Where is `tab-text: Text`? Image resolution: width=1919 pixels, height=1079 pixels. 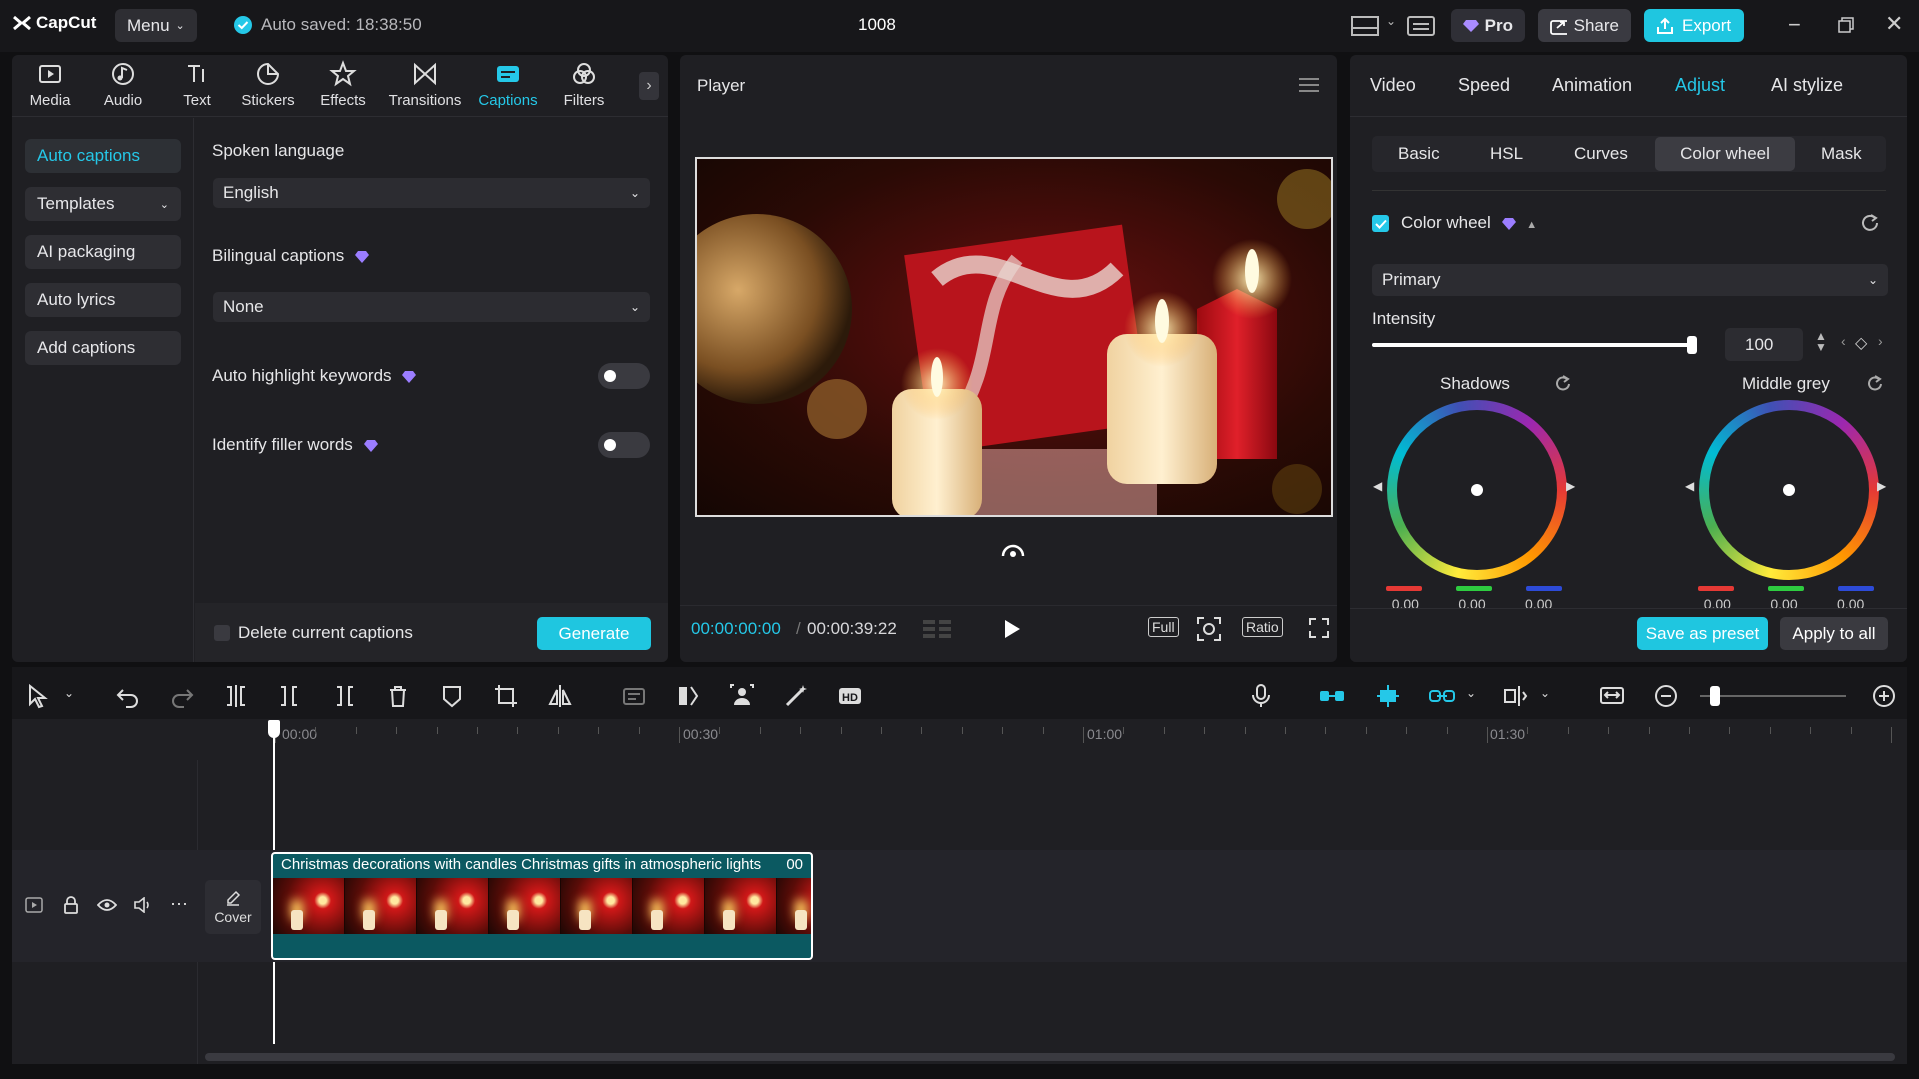
tab-text: Text is located at coordinates (197, 84).